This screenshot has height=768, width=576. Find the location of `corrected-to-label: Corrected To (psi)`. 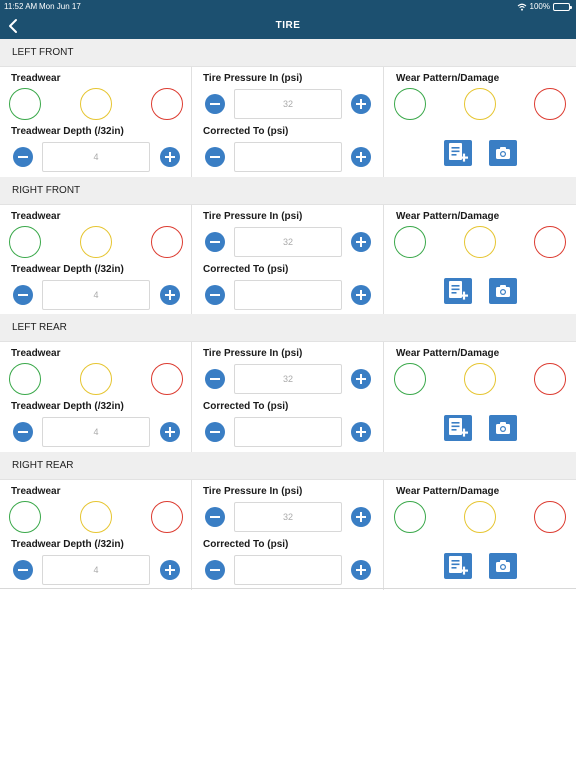

corrected-to-label: Corrected To (psi) is located at coordinates (246, 131).